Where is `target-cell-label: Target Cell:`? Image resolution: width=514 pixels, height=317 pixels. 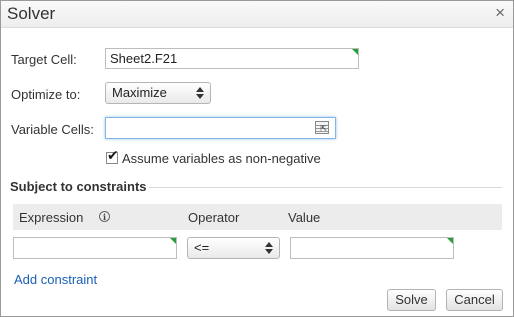
target-cell-label: Target Cell: is located at coordinates (44, 59).